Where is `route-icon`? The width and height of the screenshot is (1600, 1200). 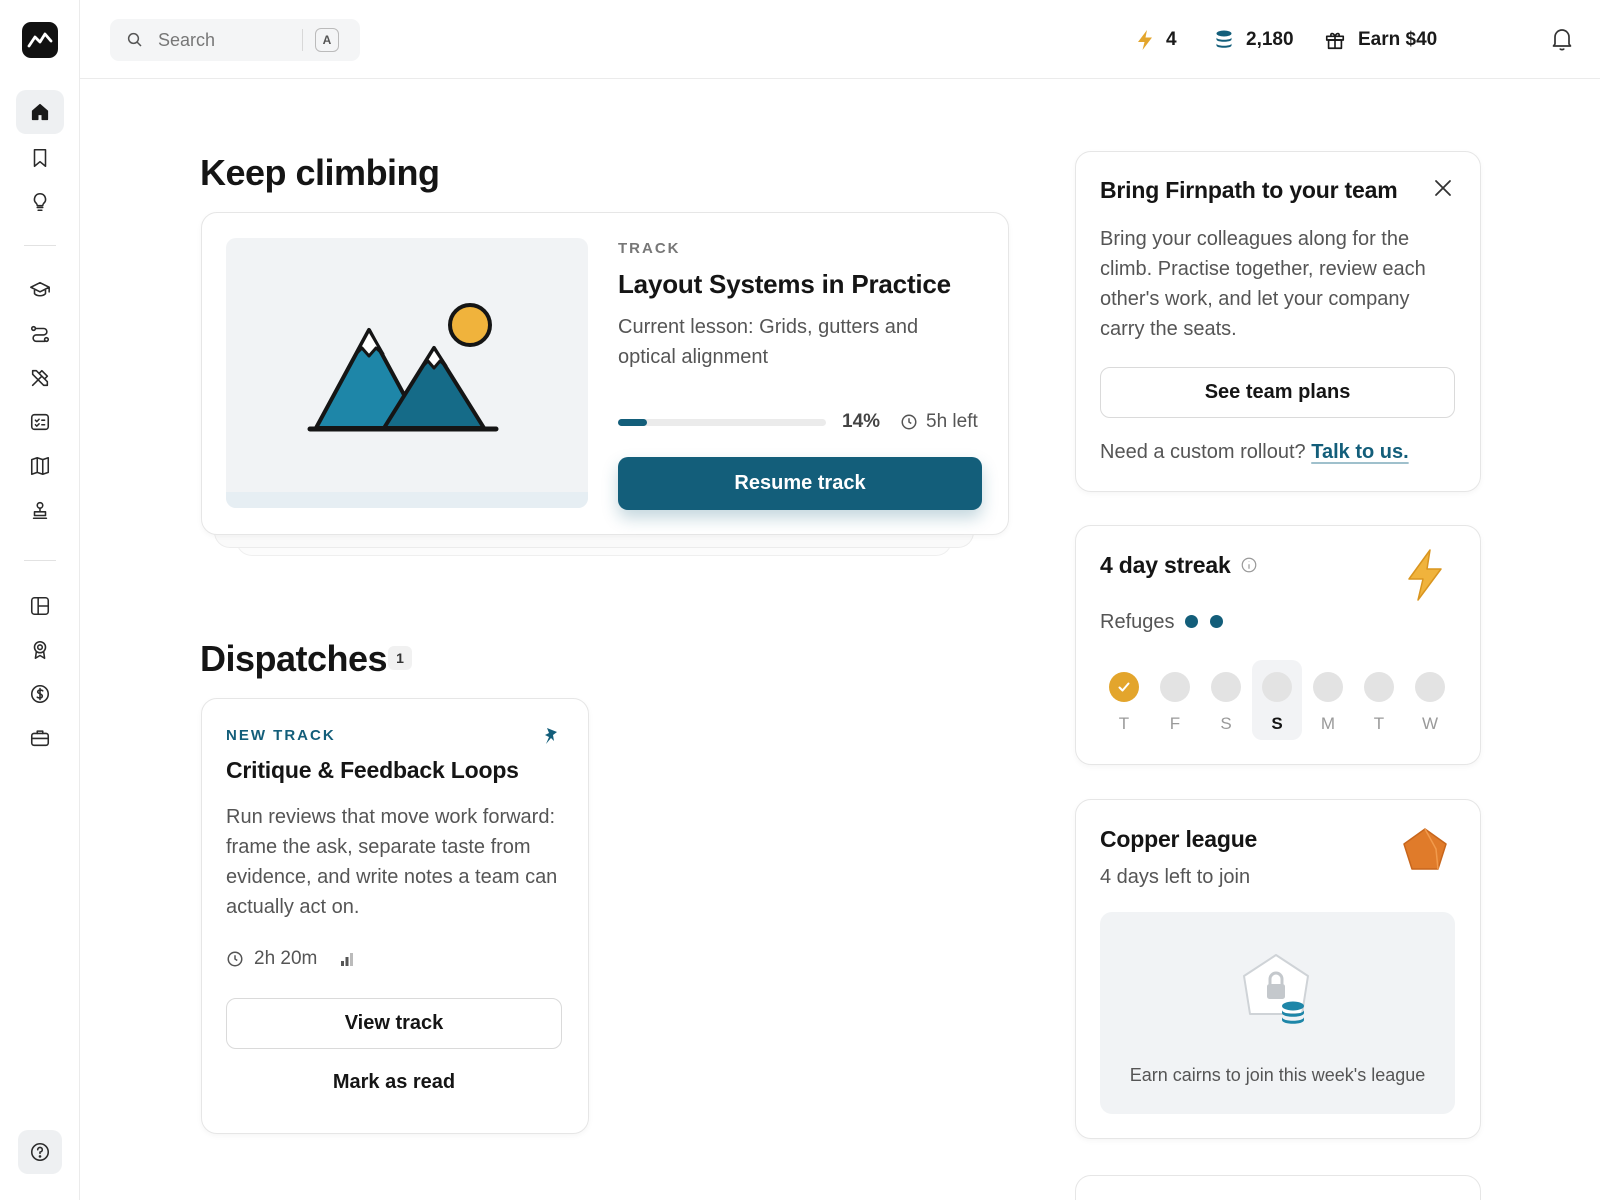 route-icon is located at coordinates (40, 334).